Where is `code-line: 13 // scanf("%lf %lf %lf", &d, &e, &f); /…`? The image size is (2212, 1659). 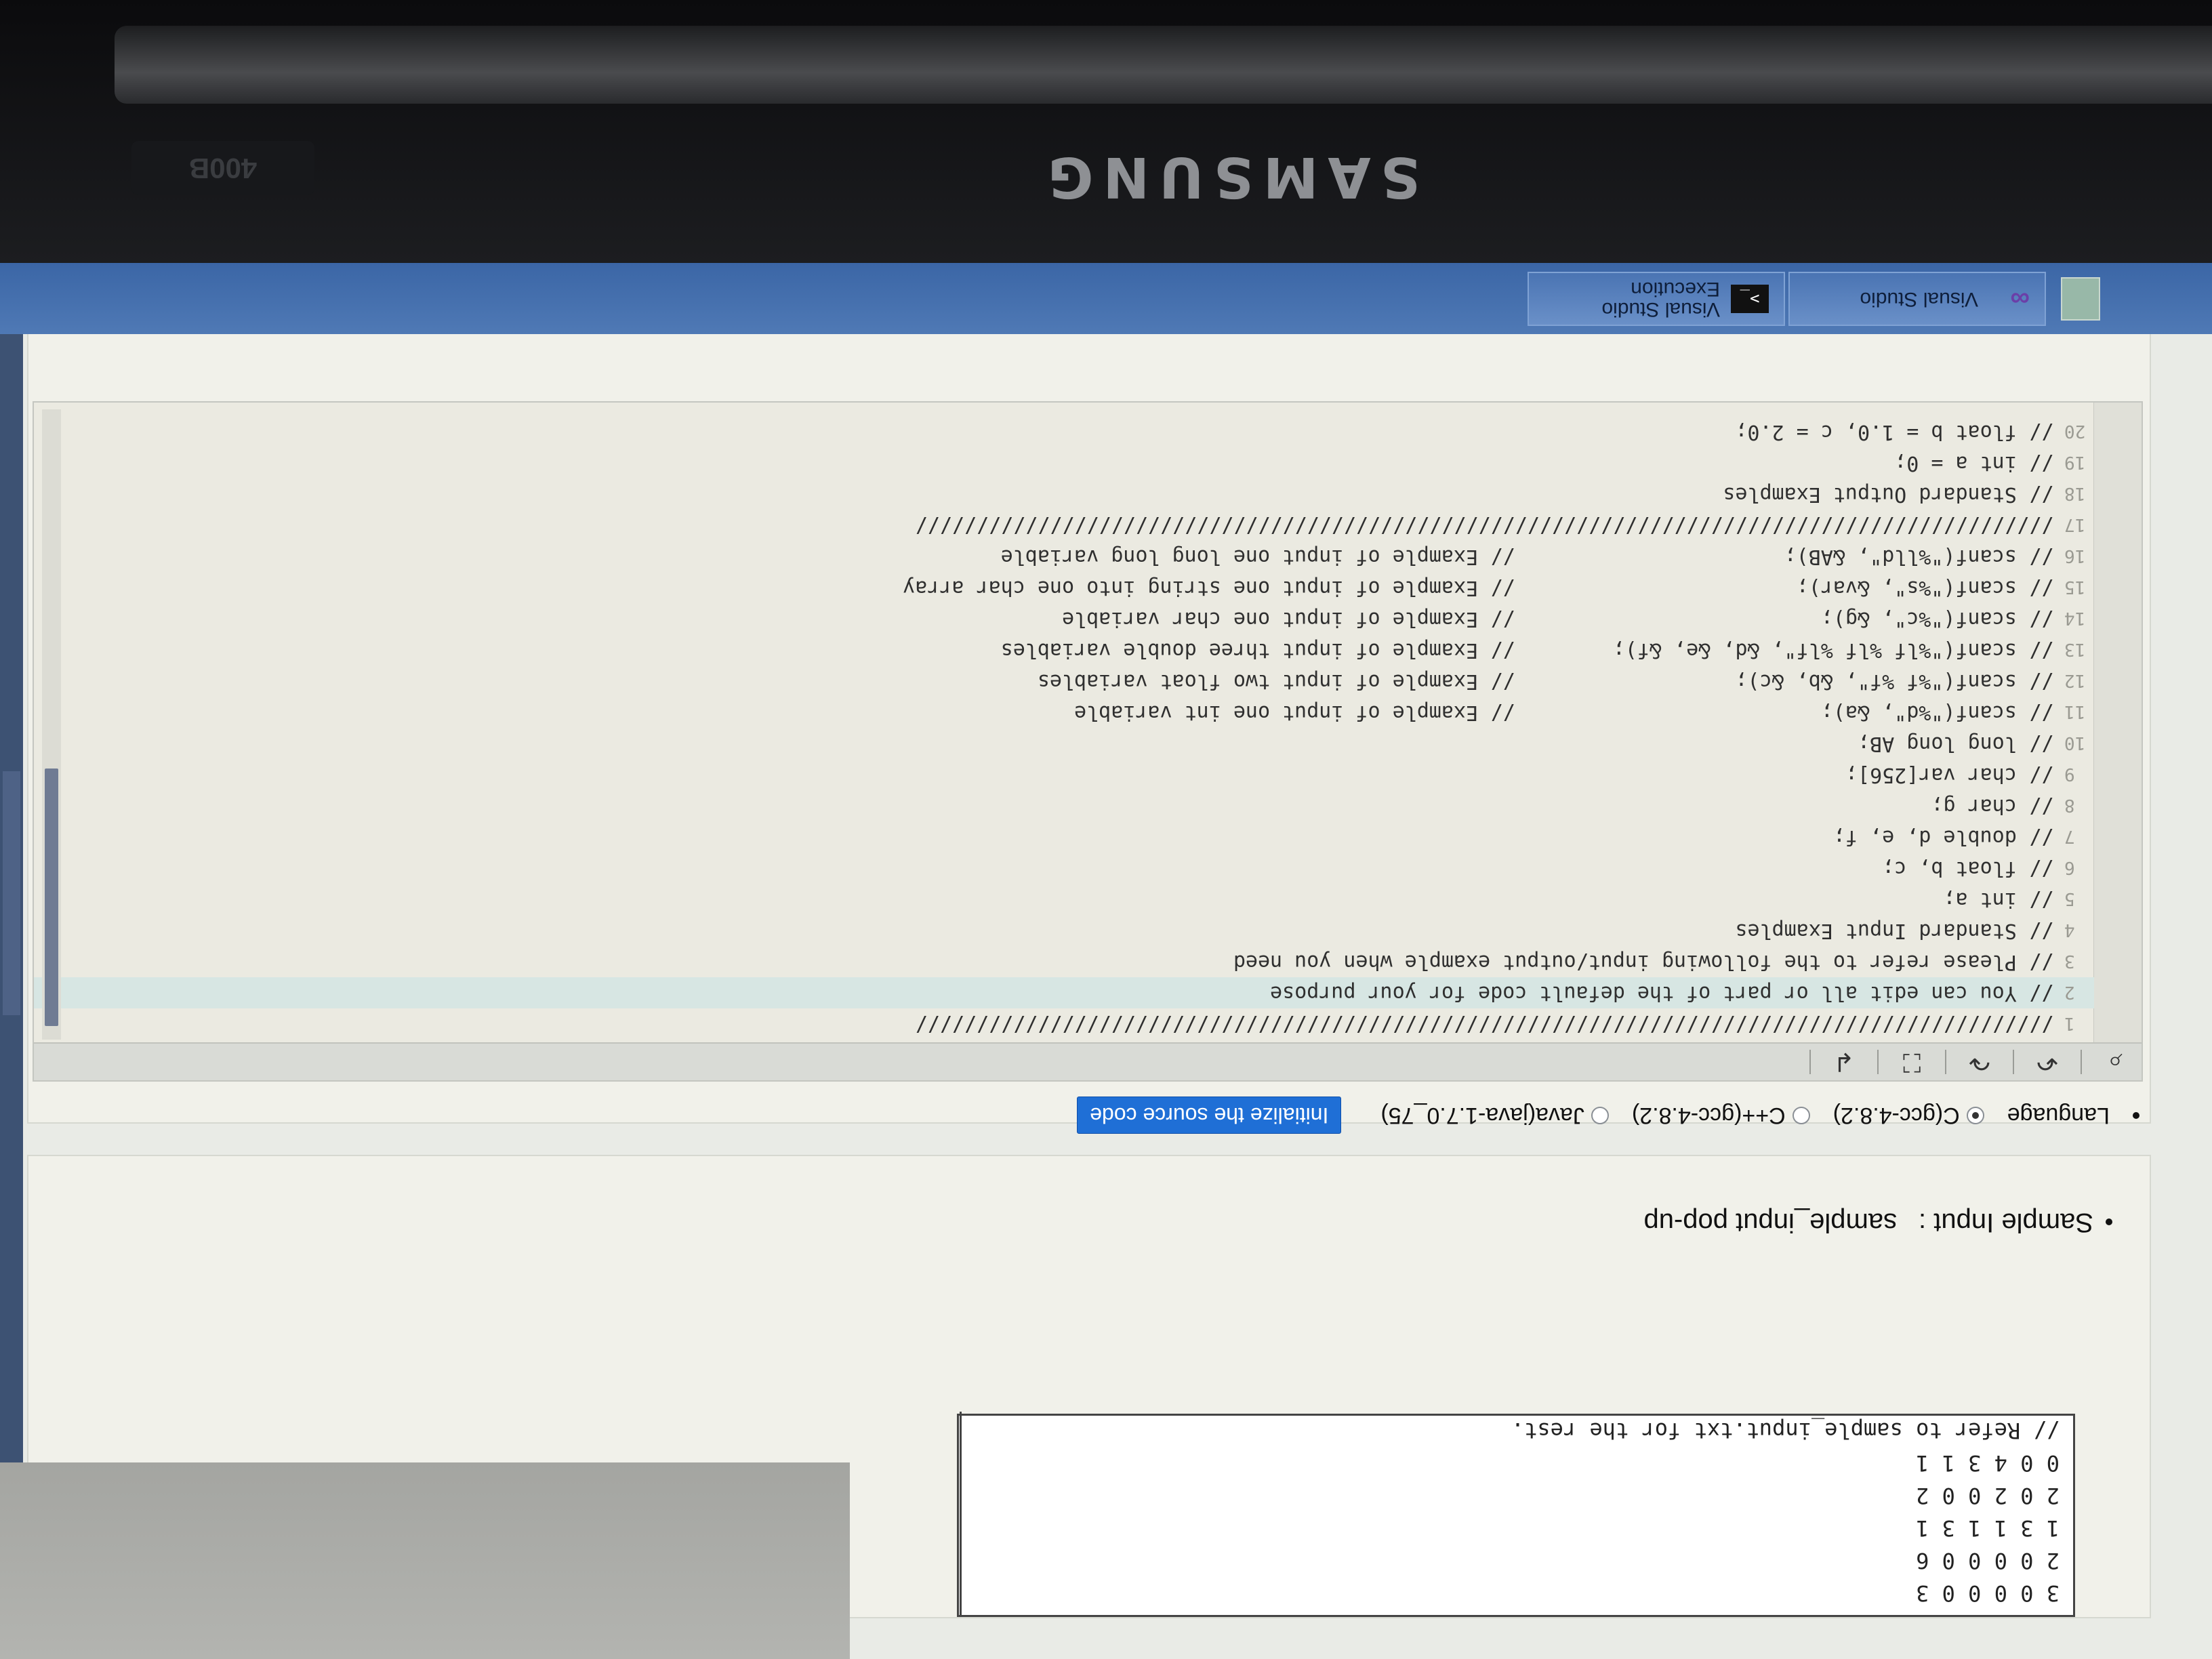 code-line: 13 // scanf("%lf %lf %lf", &d, &e, &f); /… is located at coordinates (1064, 649).